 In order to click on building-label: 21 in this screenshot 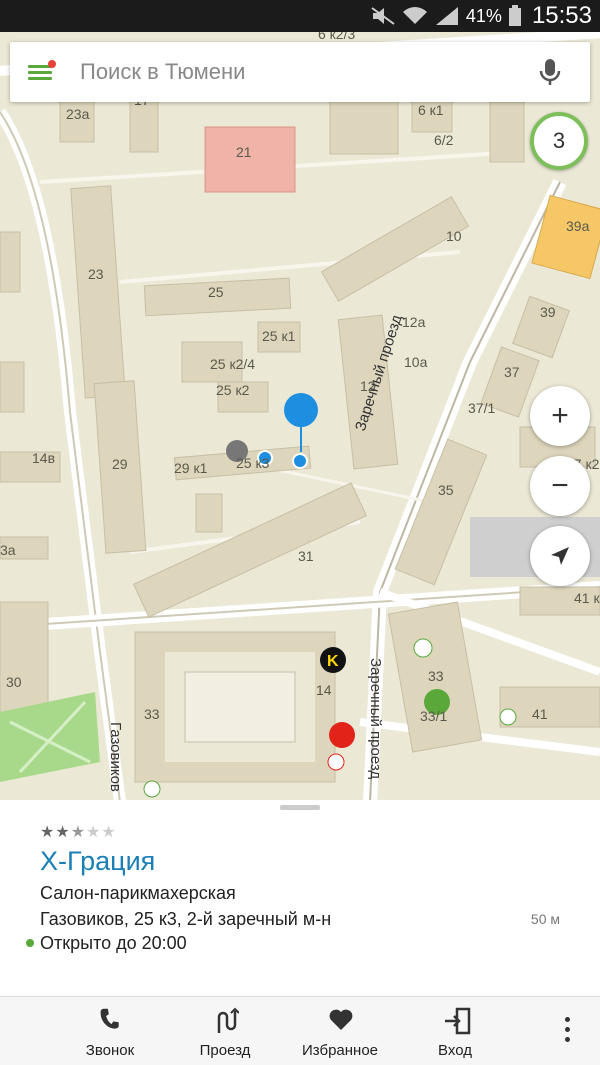, I will do `click(244, 152)`.